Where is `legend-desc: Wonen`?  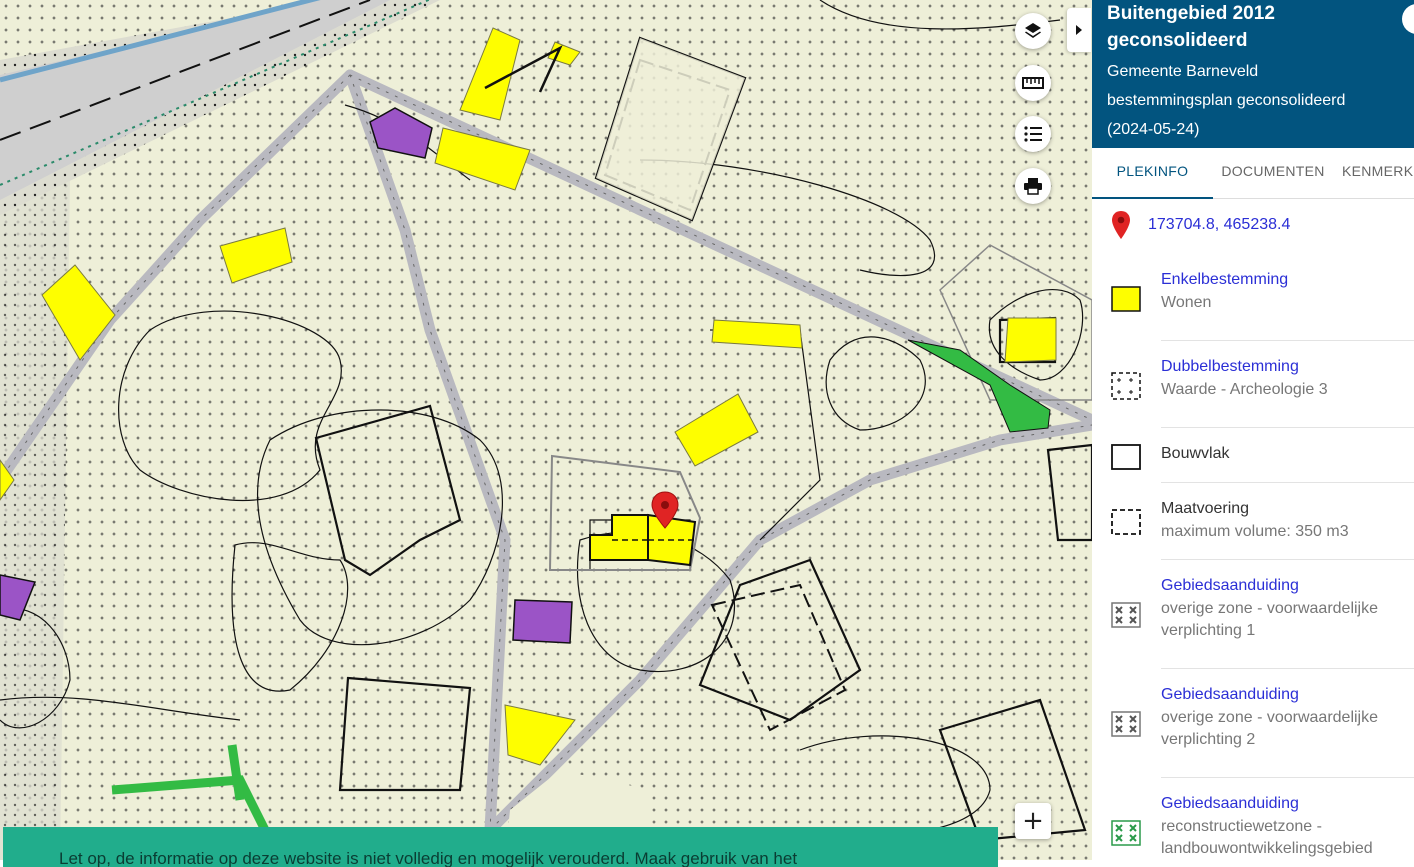 legend-desc: Wonen is located at coordinates (1186, 302).